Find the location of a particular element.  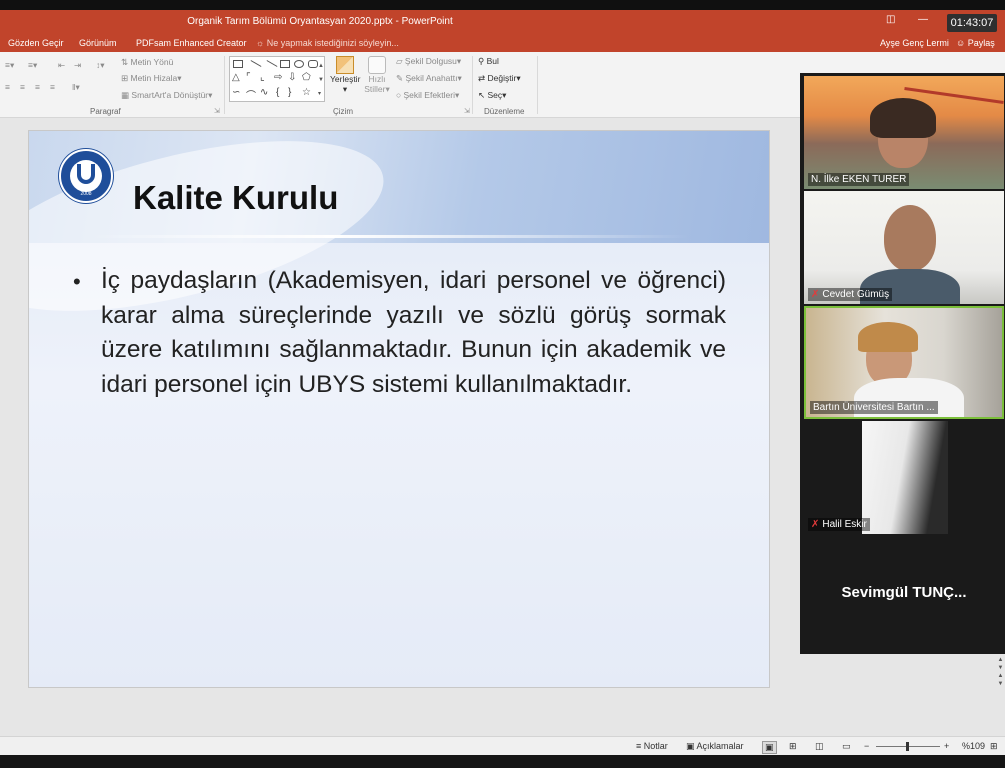

participant-tile: ✗ Cevdet Gümüş is located at coordinates (904, 247).